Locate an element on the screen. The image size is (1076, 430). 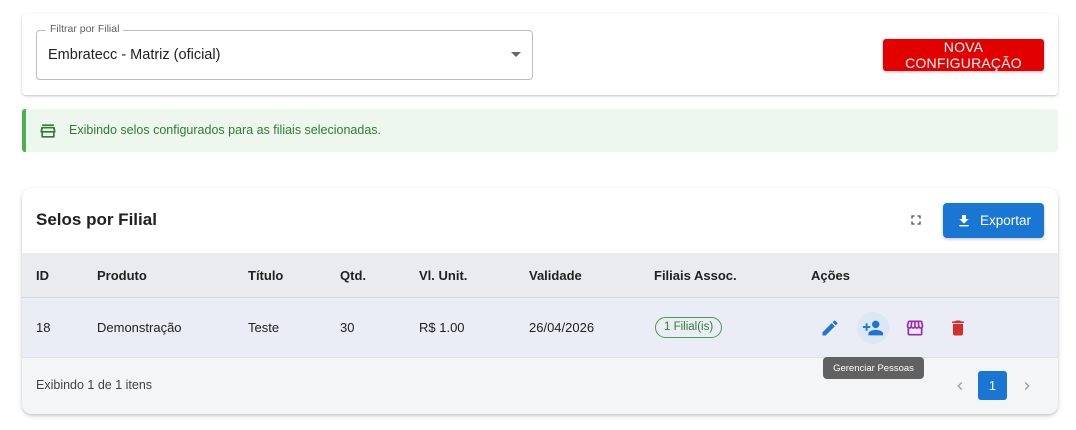
column-header-acoes: Ações is located at coordinates (831, 275).